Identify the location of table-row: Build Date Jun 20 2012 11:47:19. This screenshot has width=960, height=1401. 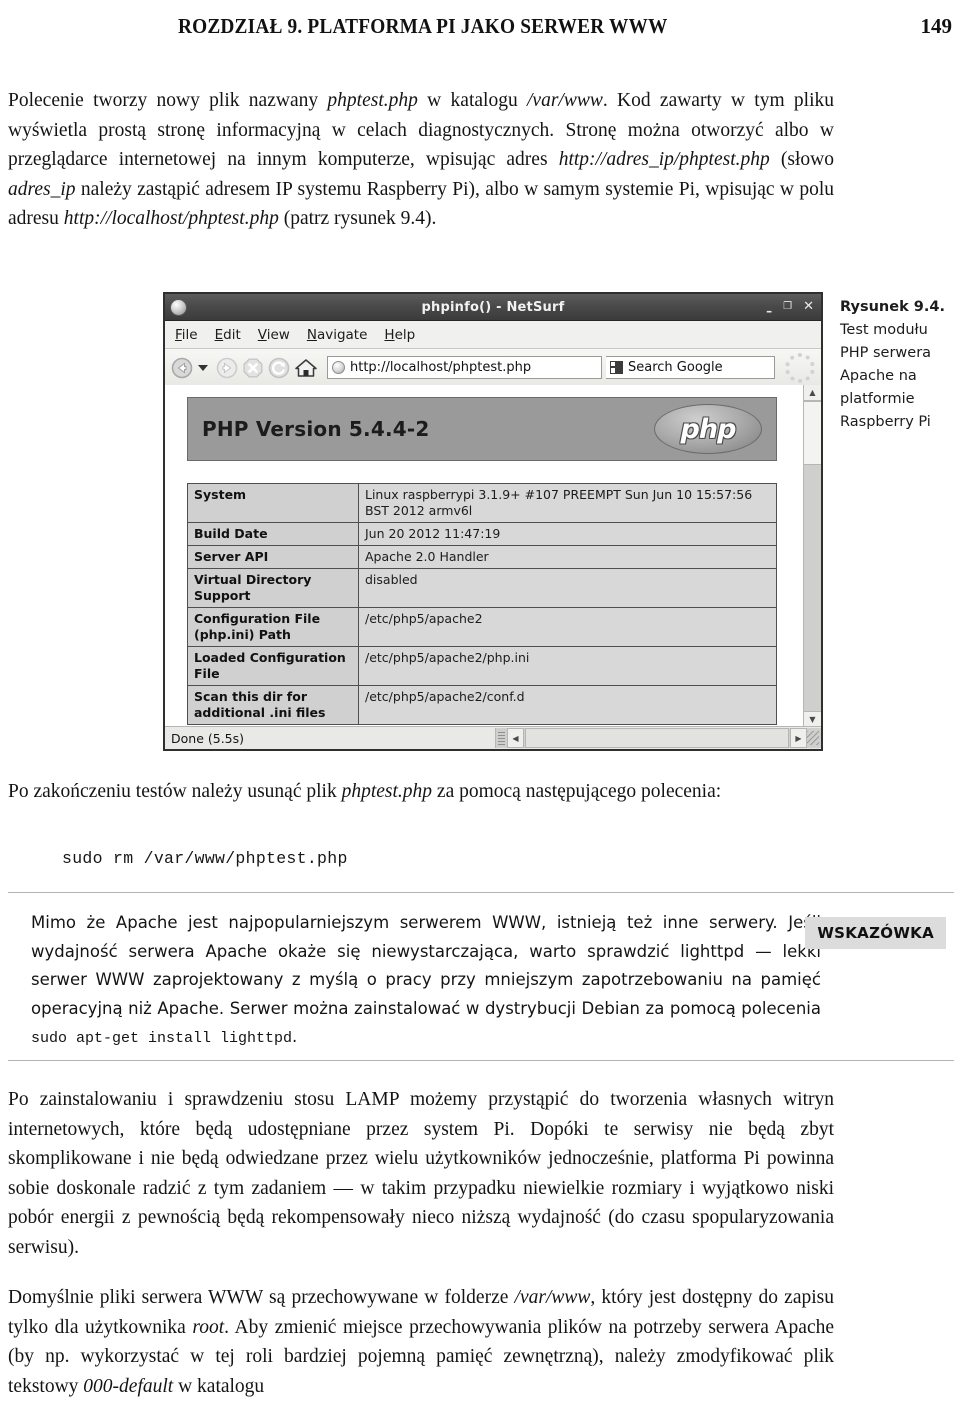
(482, 534).